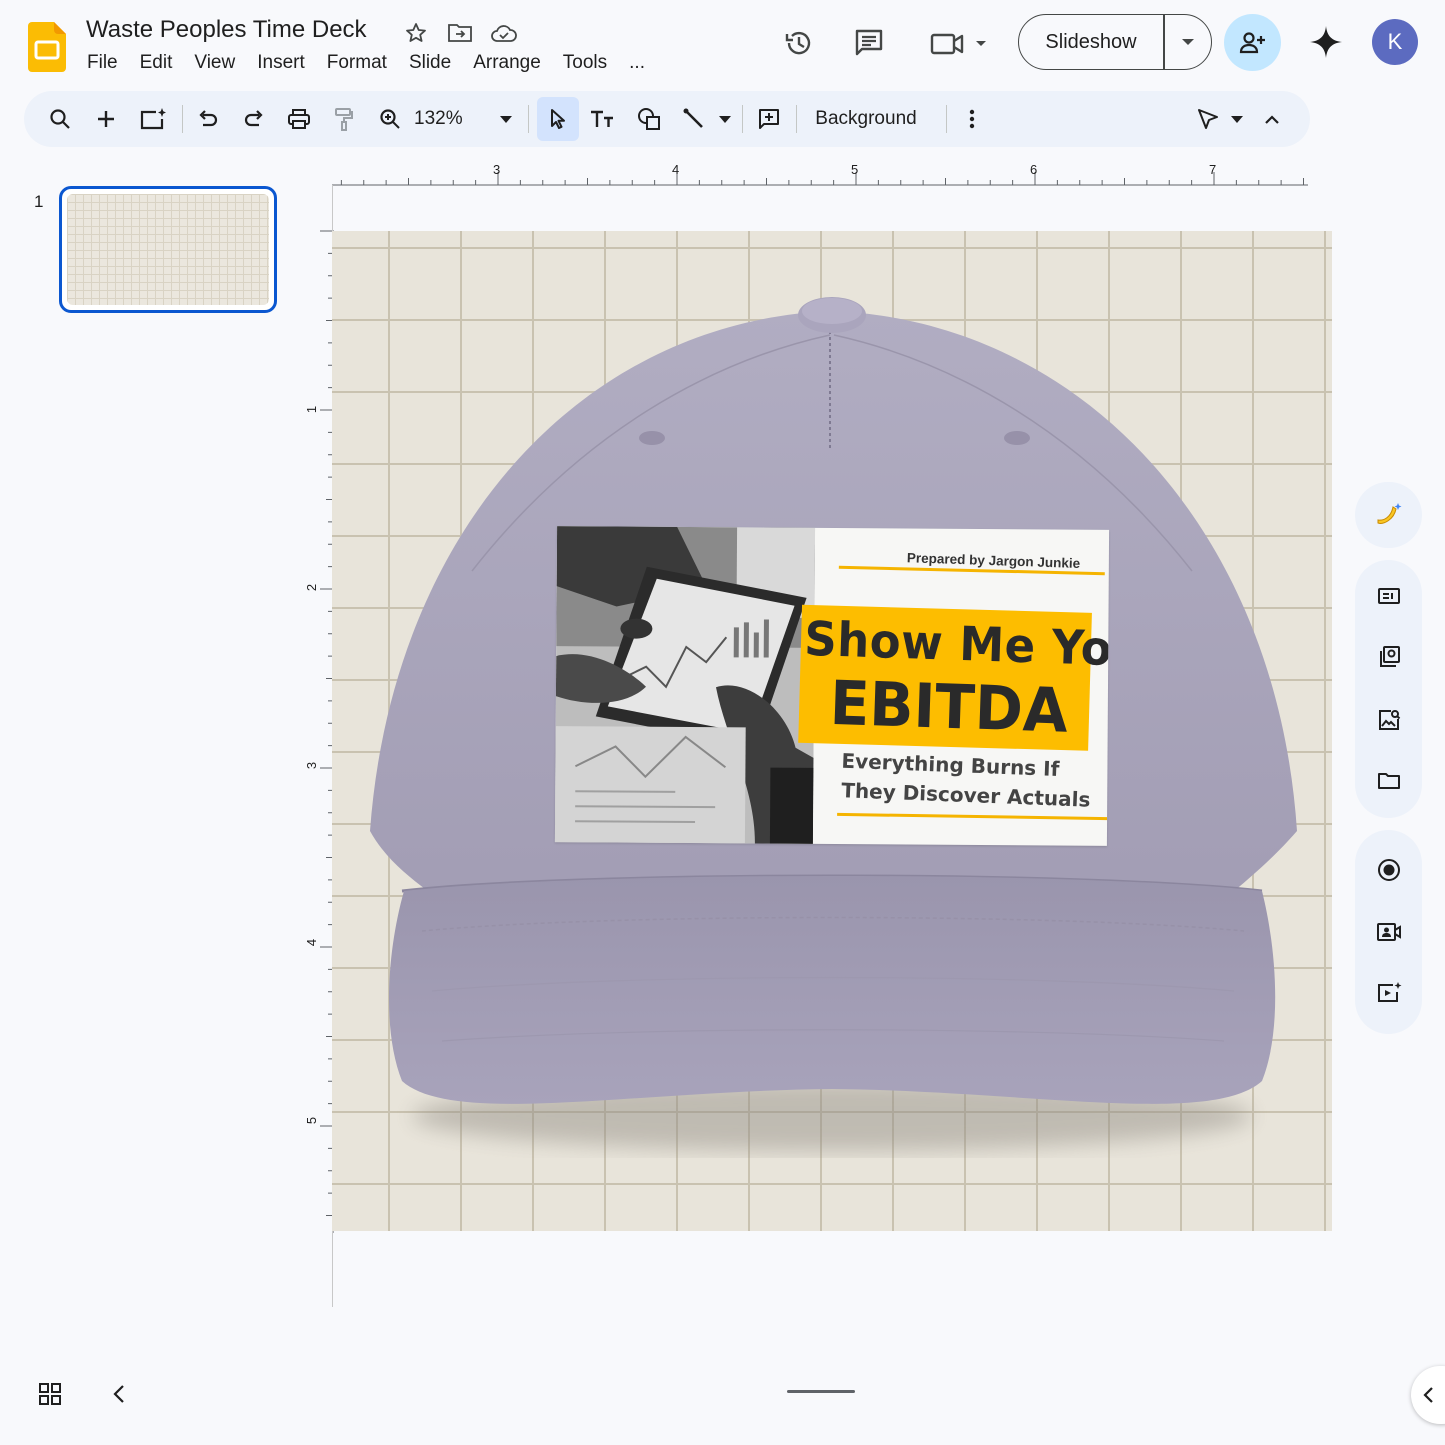 The width and height of the screenshot is (1445, 1445). What do you see at coordinates (1388, 870) in the screenshot?
I see `record-icon` at bounding box center [1388, 870].